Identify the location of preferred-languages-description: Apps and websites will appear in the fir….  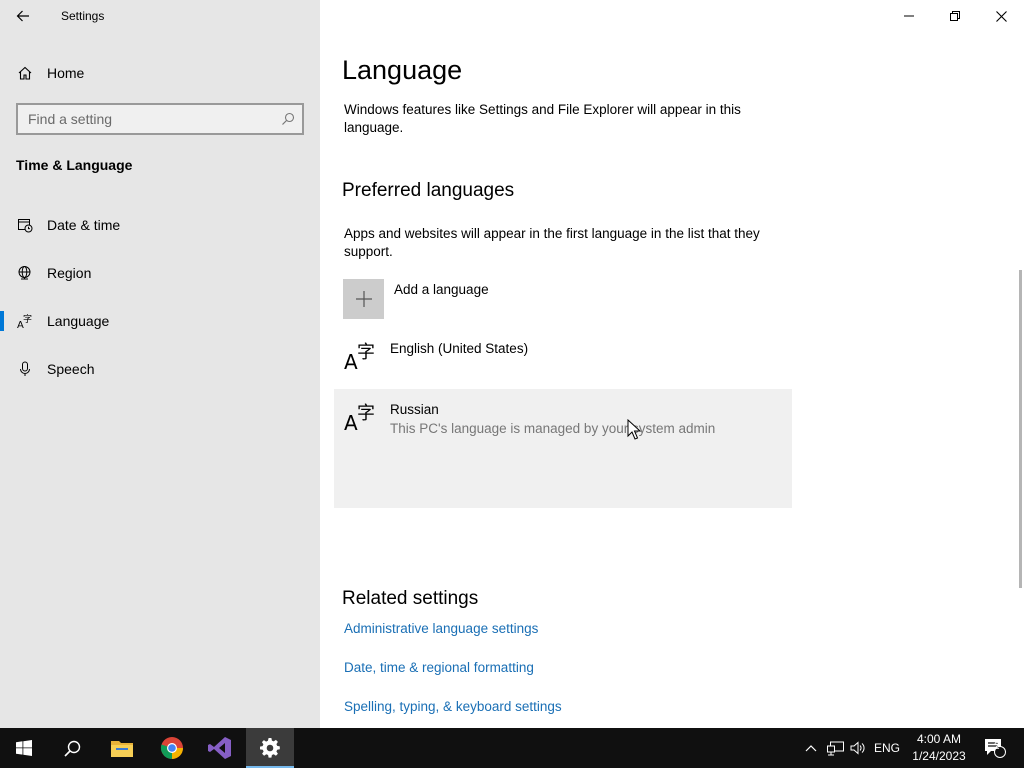
(552, 242).